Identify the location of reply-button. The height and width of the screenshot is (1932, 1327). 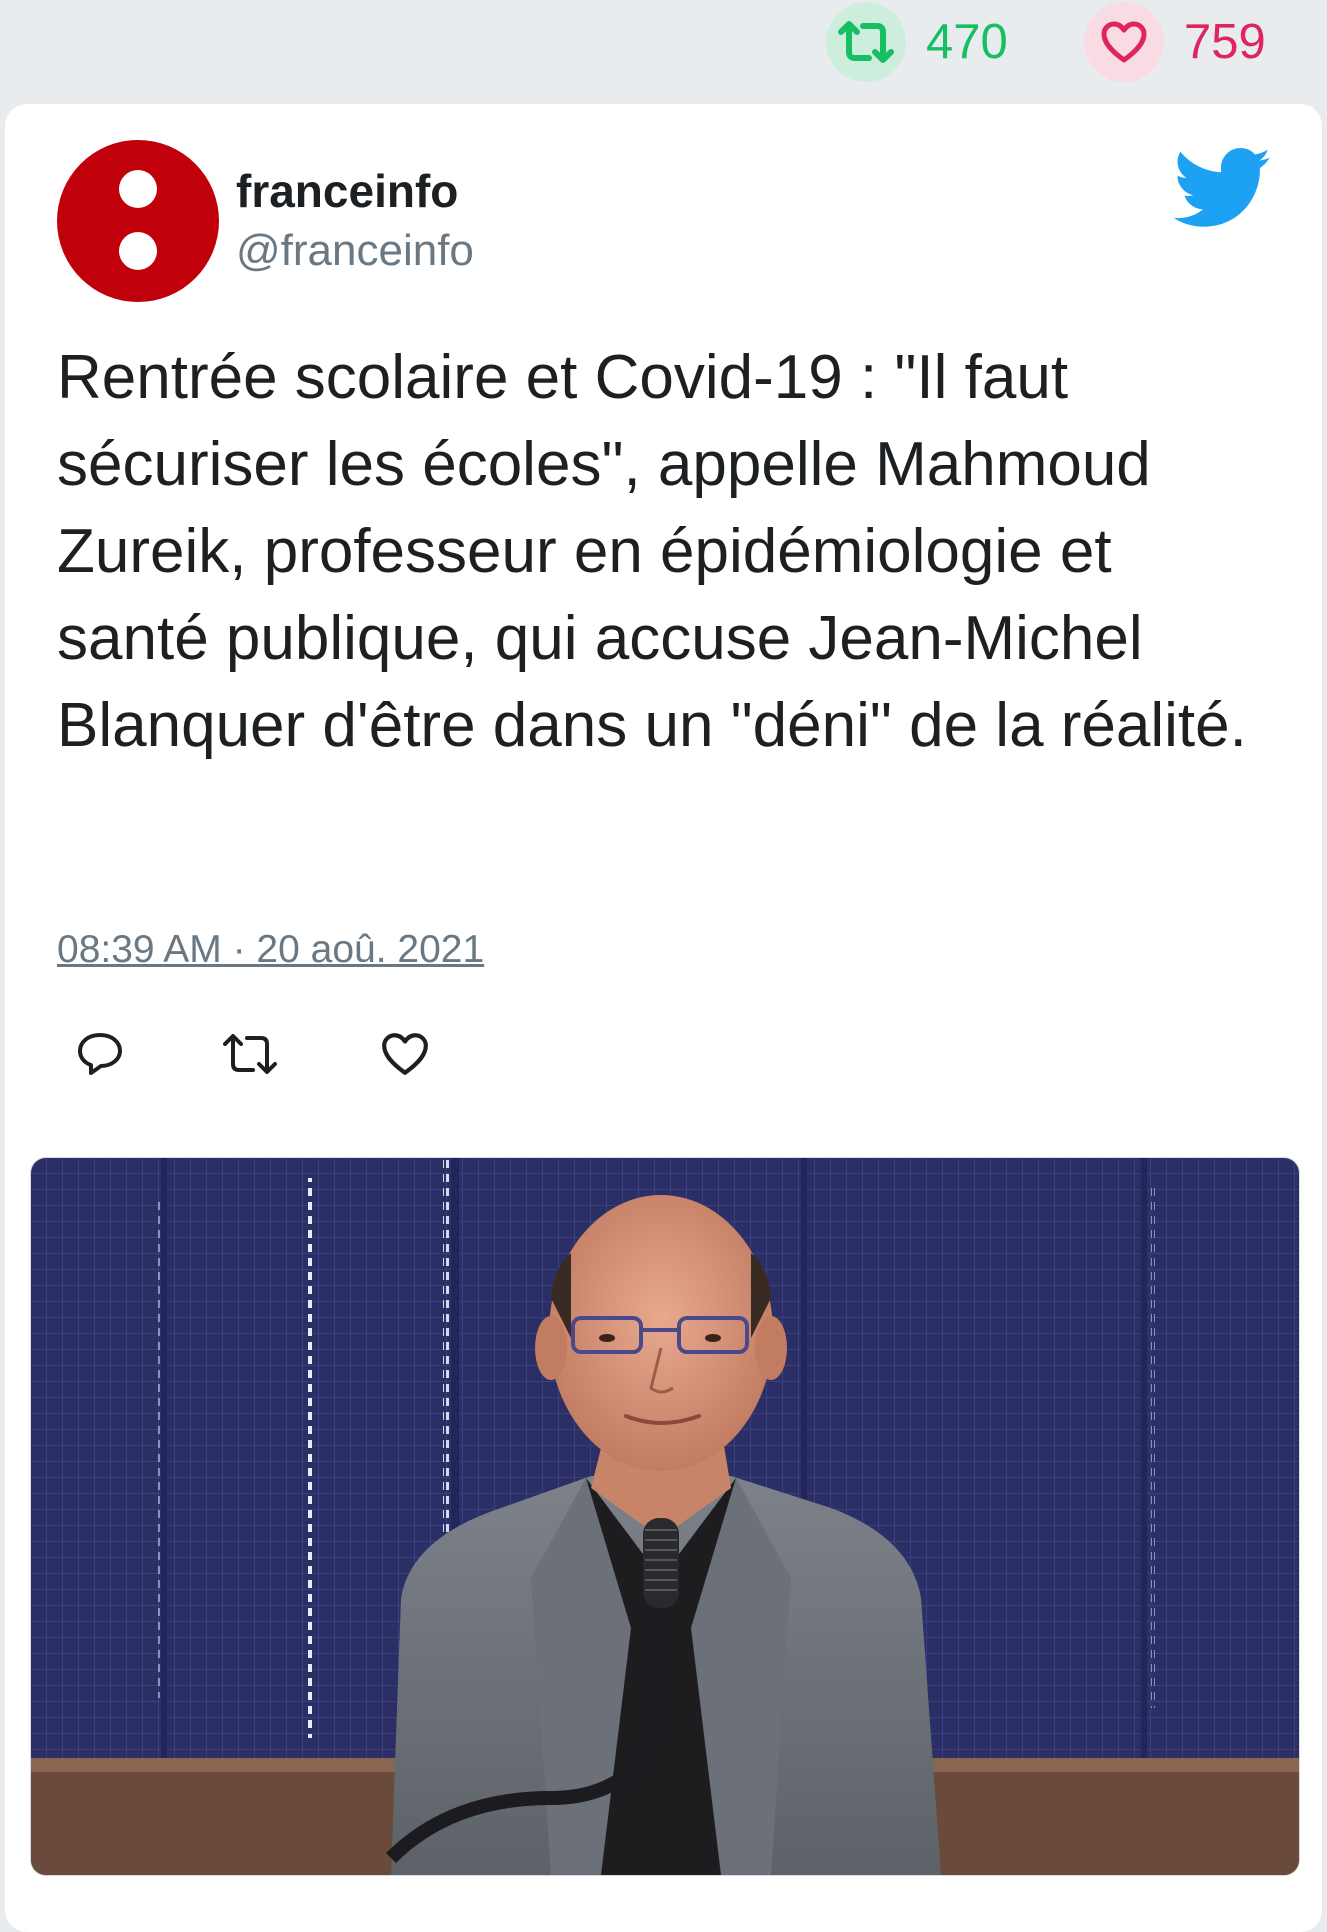
(100, 1054).